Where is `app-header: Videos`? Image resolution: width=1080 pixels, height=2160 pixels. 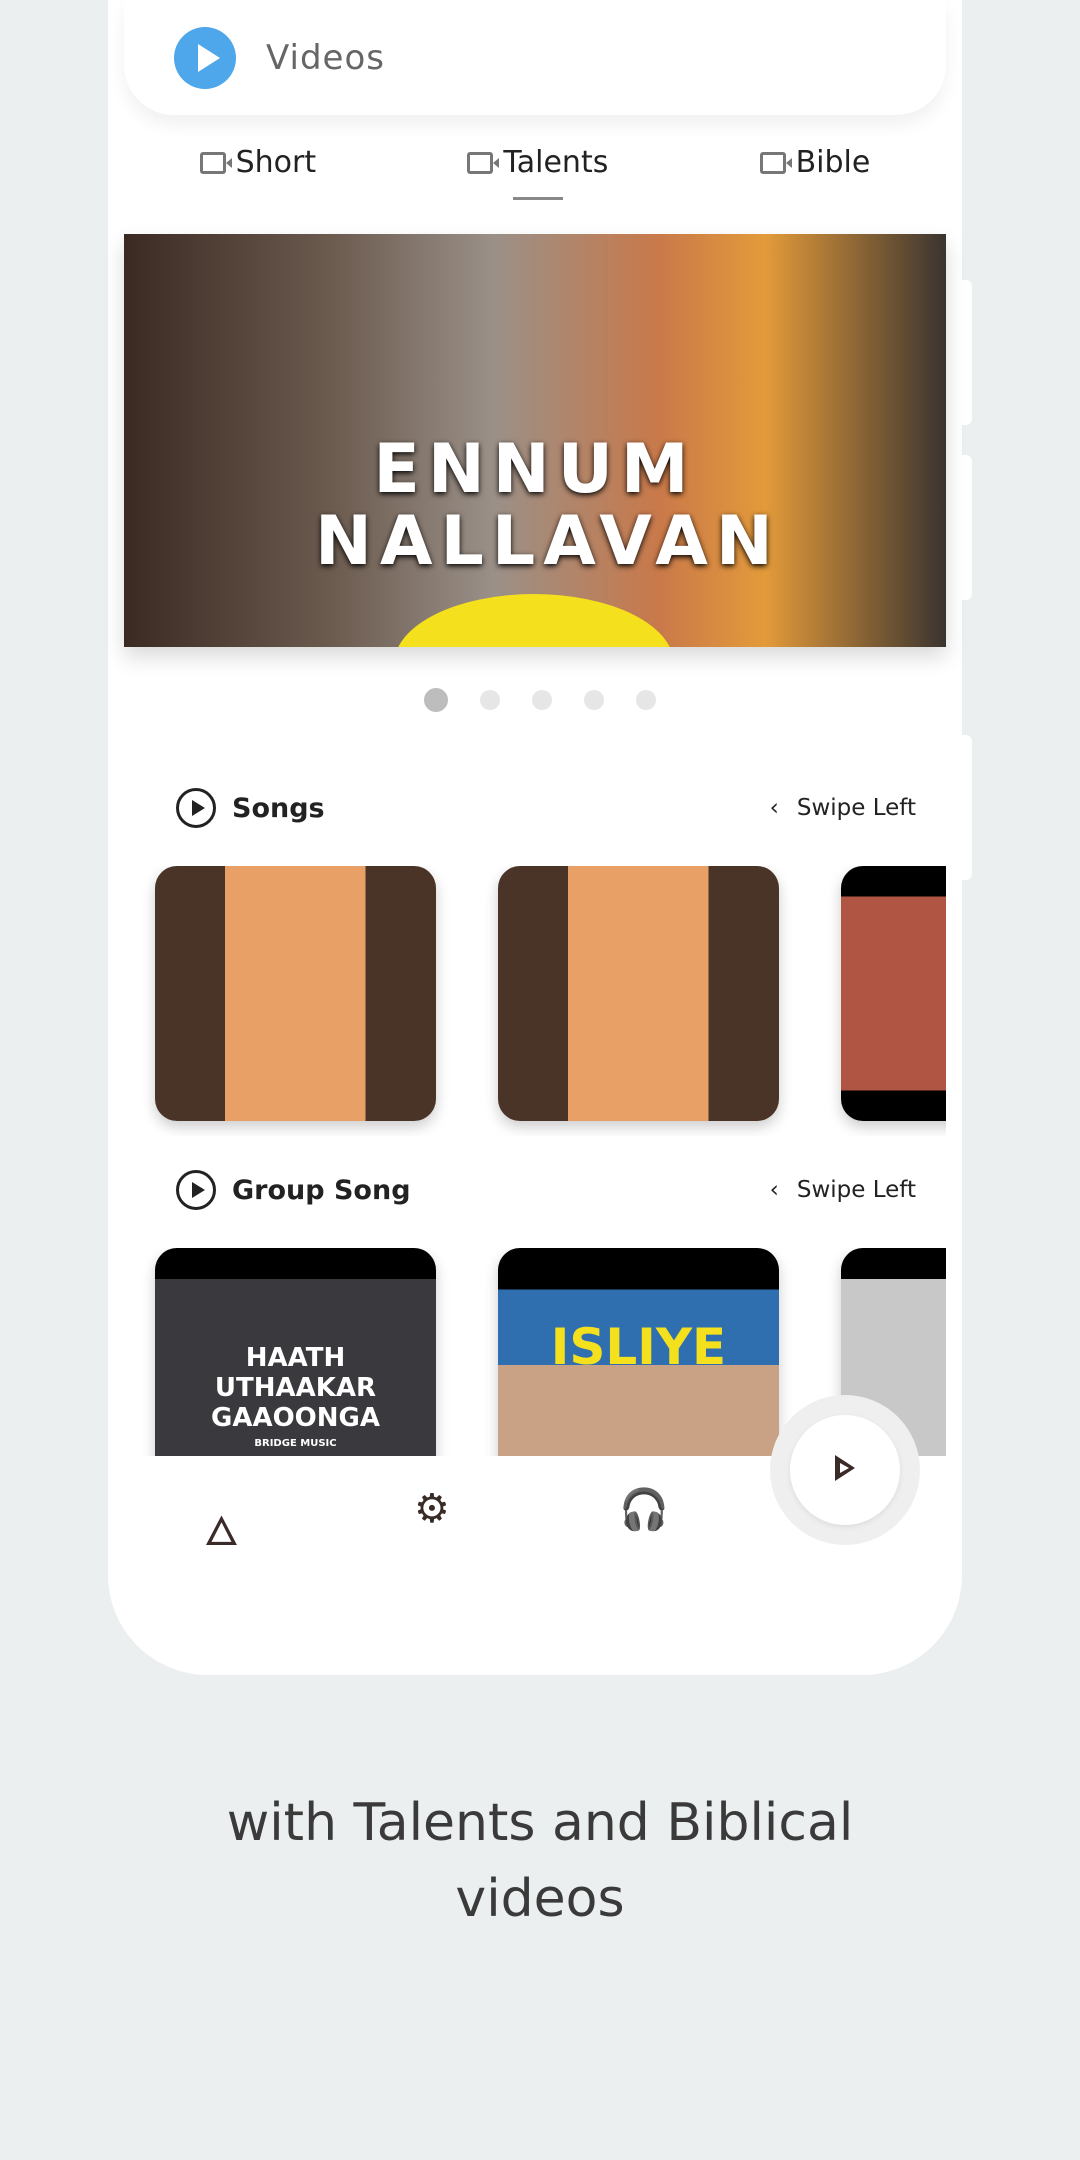
app-header: Videos is located at coordinates (535, 57).